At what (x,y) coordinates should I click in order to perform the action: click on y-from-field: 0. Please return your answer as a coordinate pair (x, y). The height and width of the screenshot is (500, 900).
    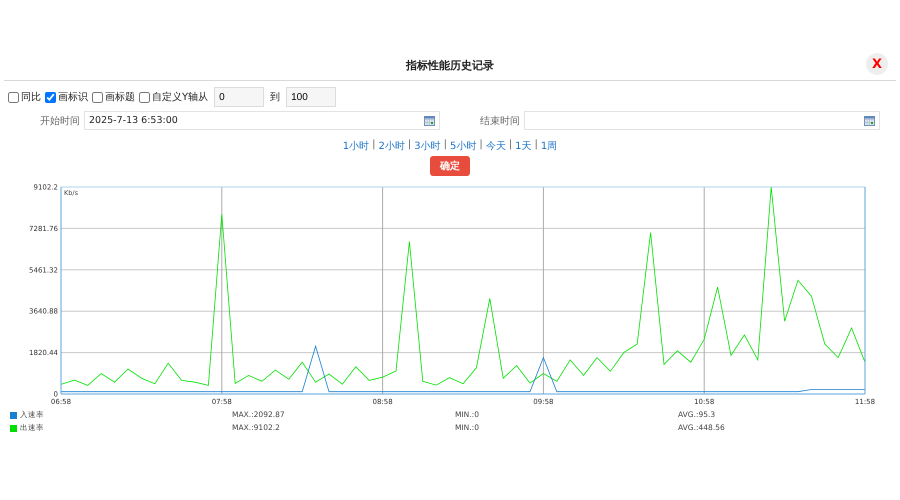
    Looking at the image, I should click on (239, 97).